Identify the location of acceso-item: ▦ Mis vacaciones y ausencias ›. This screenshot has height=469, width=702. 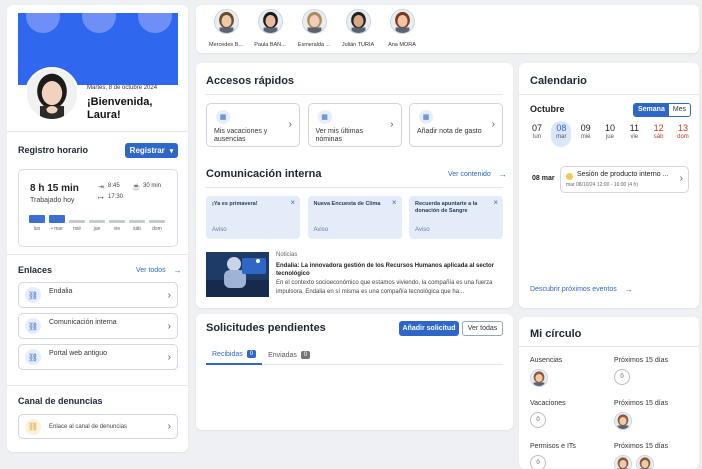
(253, 125).